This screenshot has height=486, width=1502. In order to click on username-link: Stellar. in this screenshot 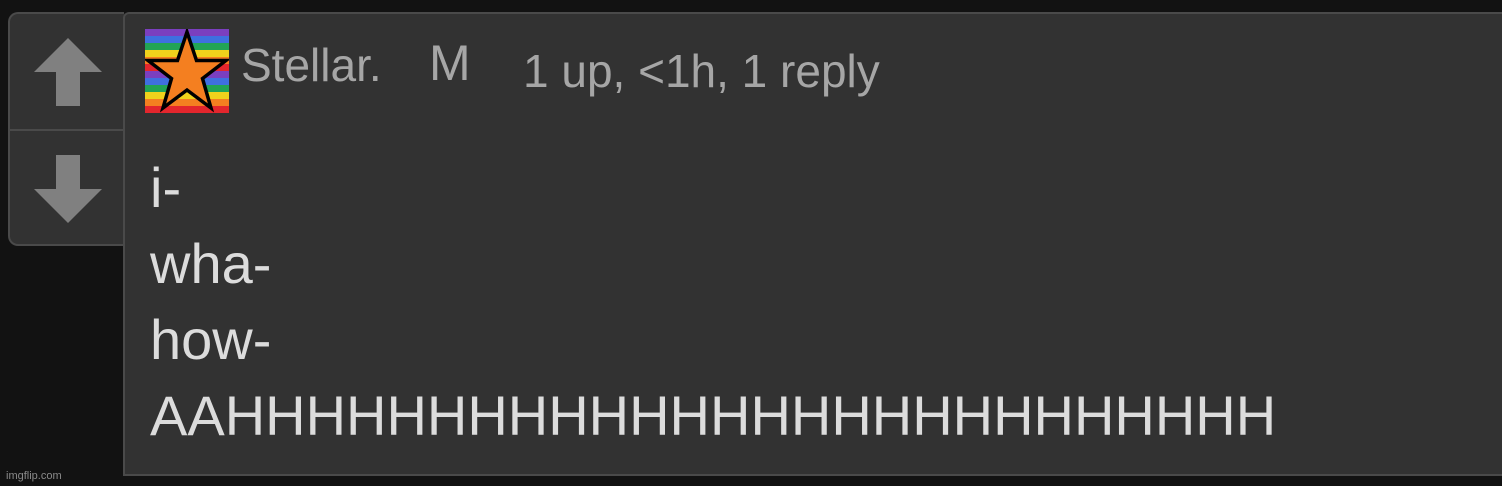, I will do `click(311, 65)`.